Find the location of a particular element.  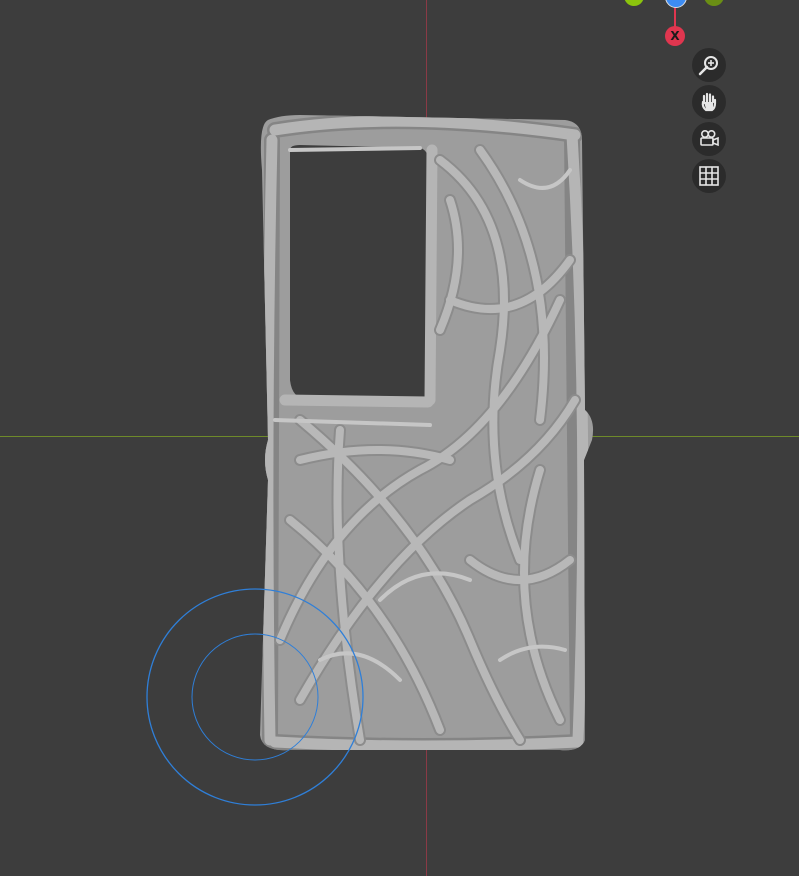

hand-icon is located at coordinates (709, 102).